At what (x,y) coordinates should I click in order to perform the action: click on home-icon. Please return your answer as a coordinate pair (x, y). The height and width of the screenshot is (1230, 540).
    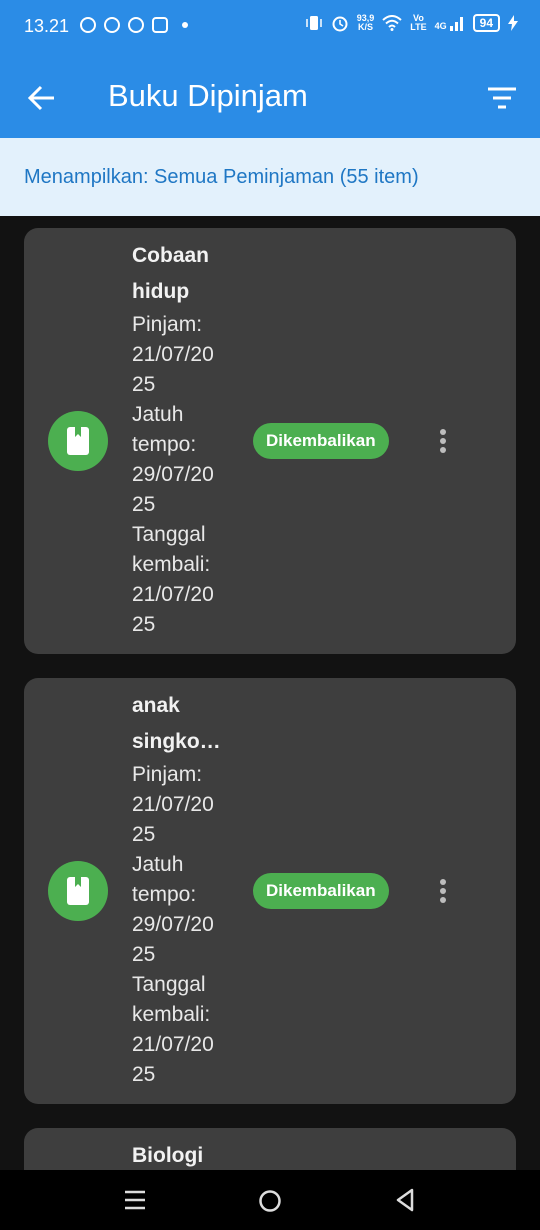
    Looking at the image, I should click on (270, 1201).